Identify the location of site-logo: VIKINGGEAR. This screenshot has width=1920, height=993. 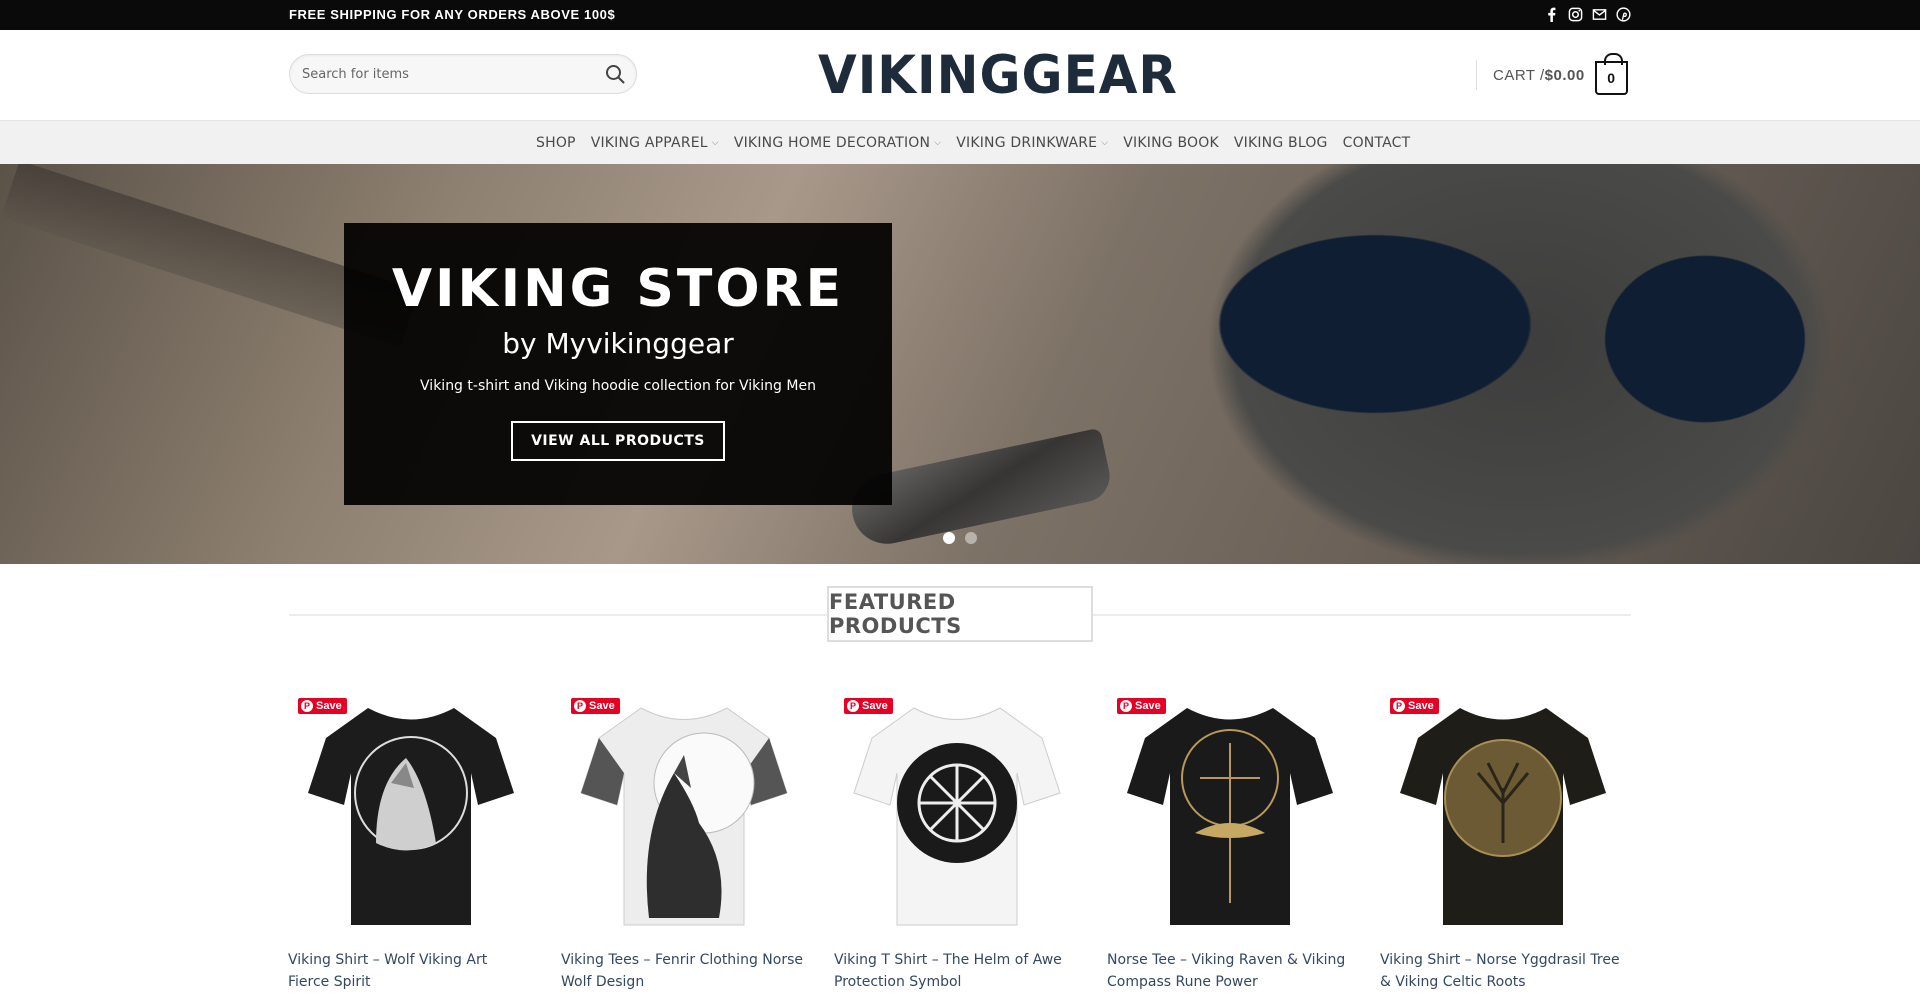
(992, 75).